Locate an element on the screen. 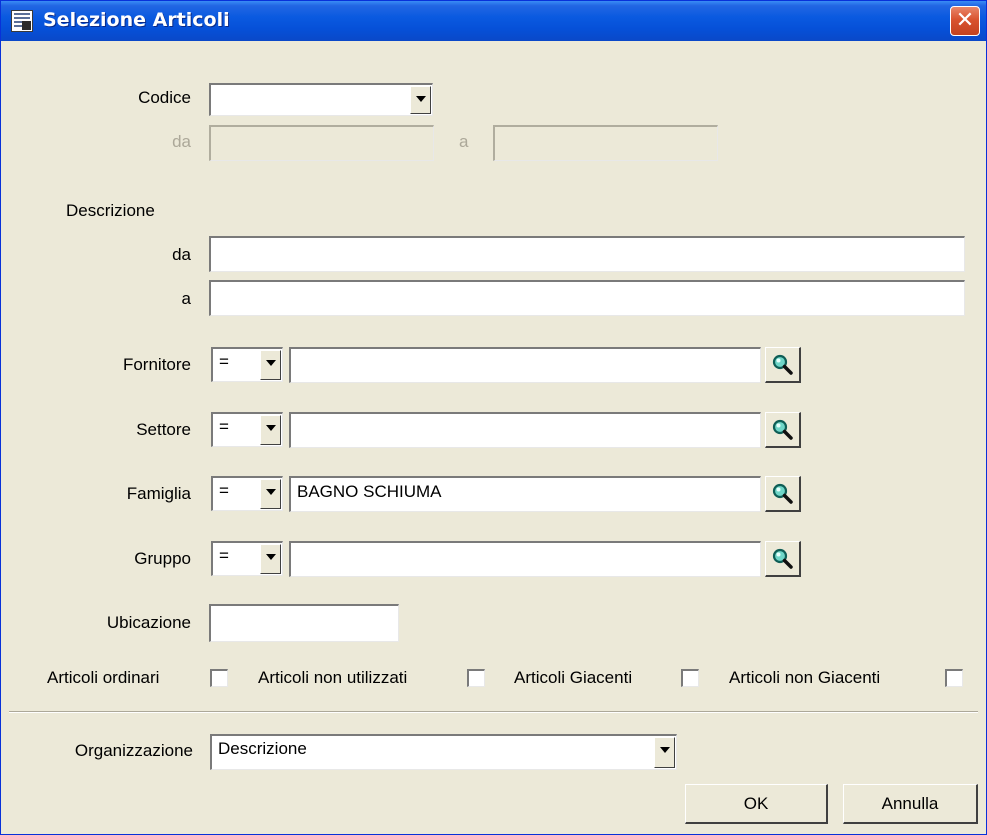  checkbox-articoli-ordinari is located at coordinates (219, 678).